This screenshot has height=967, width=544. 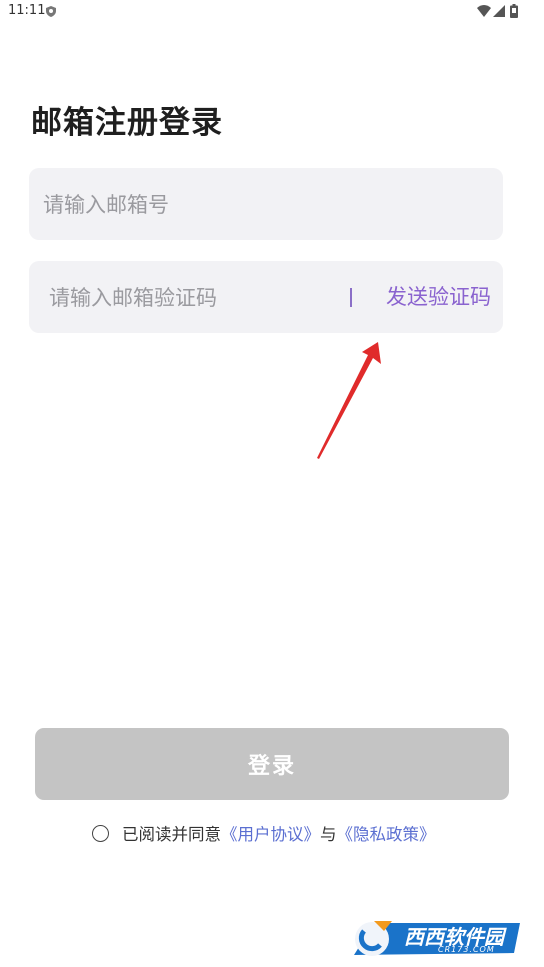 What do you see at coordinates (27, 10) in the screenshot?
I see `status-time: 11:11` at bounding box center [27, 10].